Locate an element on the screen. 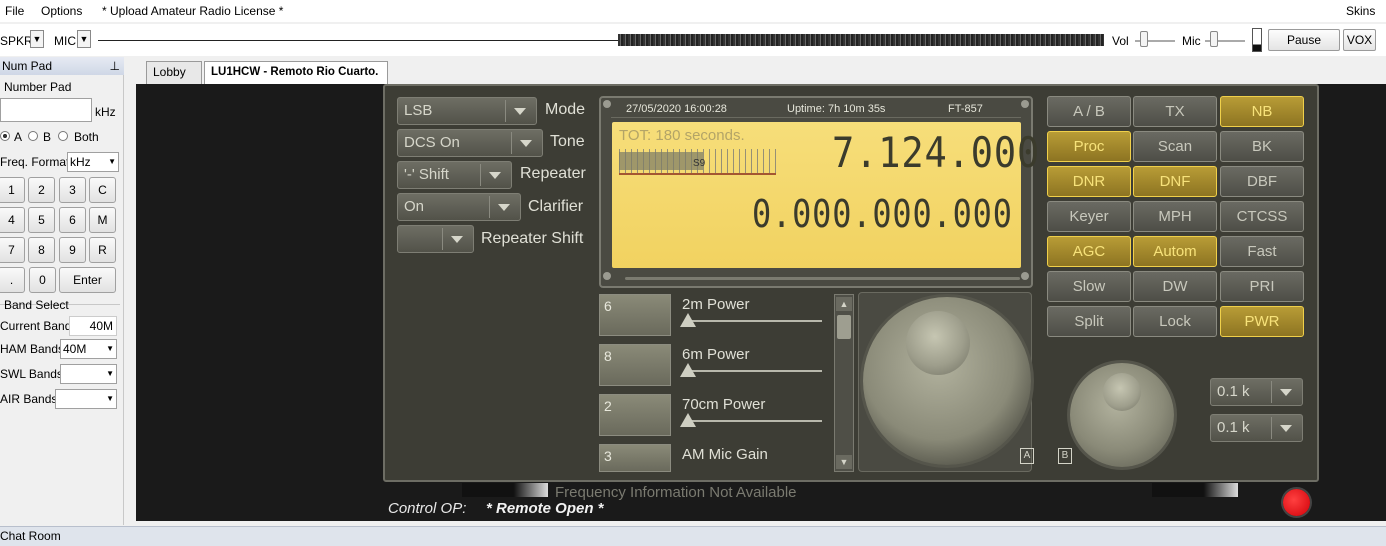 The image size is (1386, 546). fn-button-a-b: A / B is located at coordinates (1089, 111).